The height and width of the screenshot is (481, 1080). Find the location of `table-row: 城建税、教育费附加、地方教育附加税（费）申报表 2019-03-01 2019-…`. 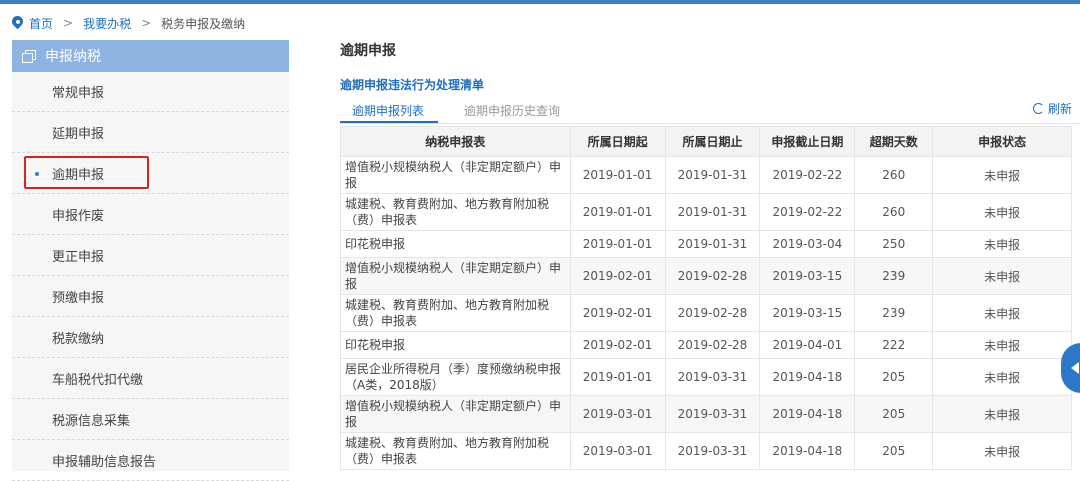

table-row: 城建税、教育费附加、地方教育附加税（费）申报表 2019-03-01 2019-… is located at coordinates (706, 451).